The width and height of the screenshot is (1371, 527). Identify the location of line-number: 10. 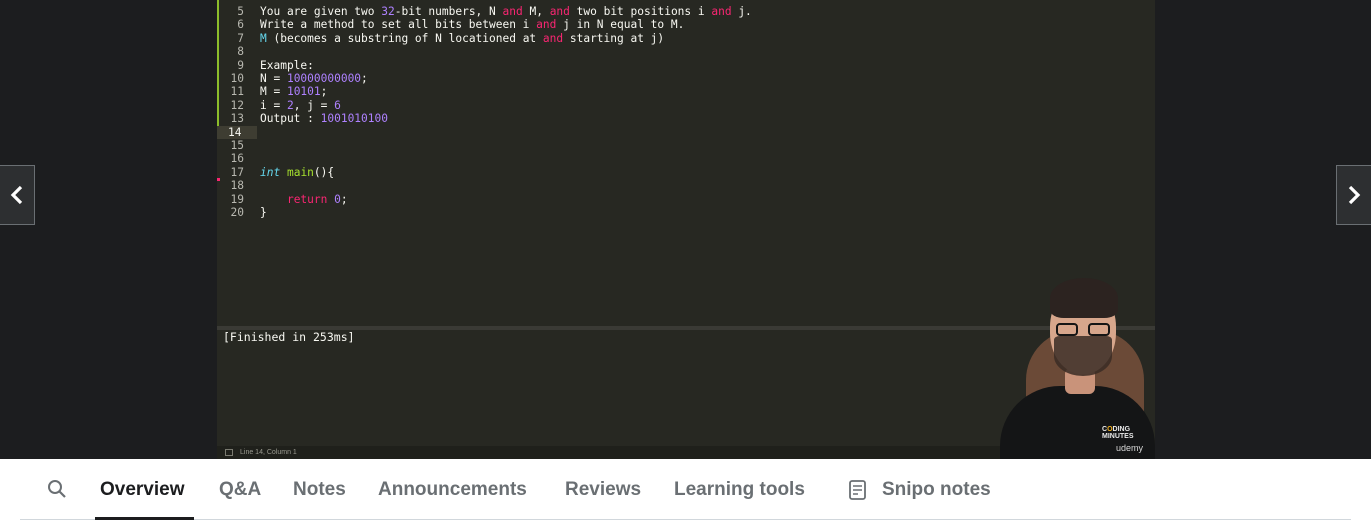
(237, 78).